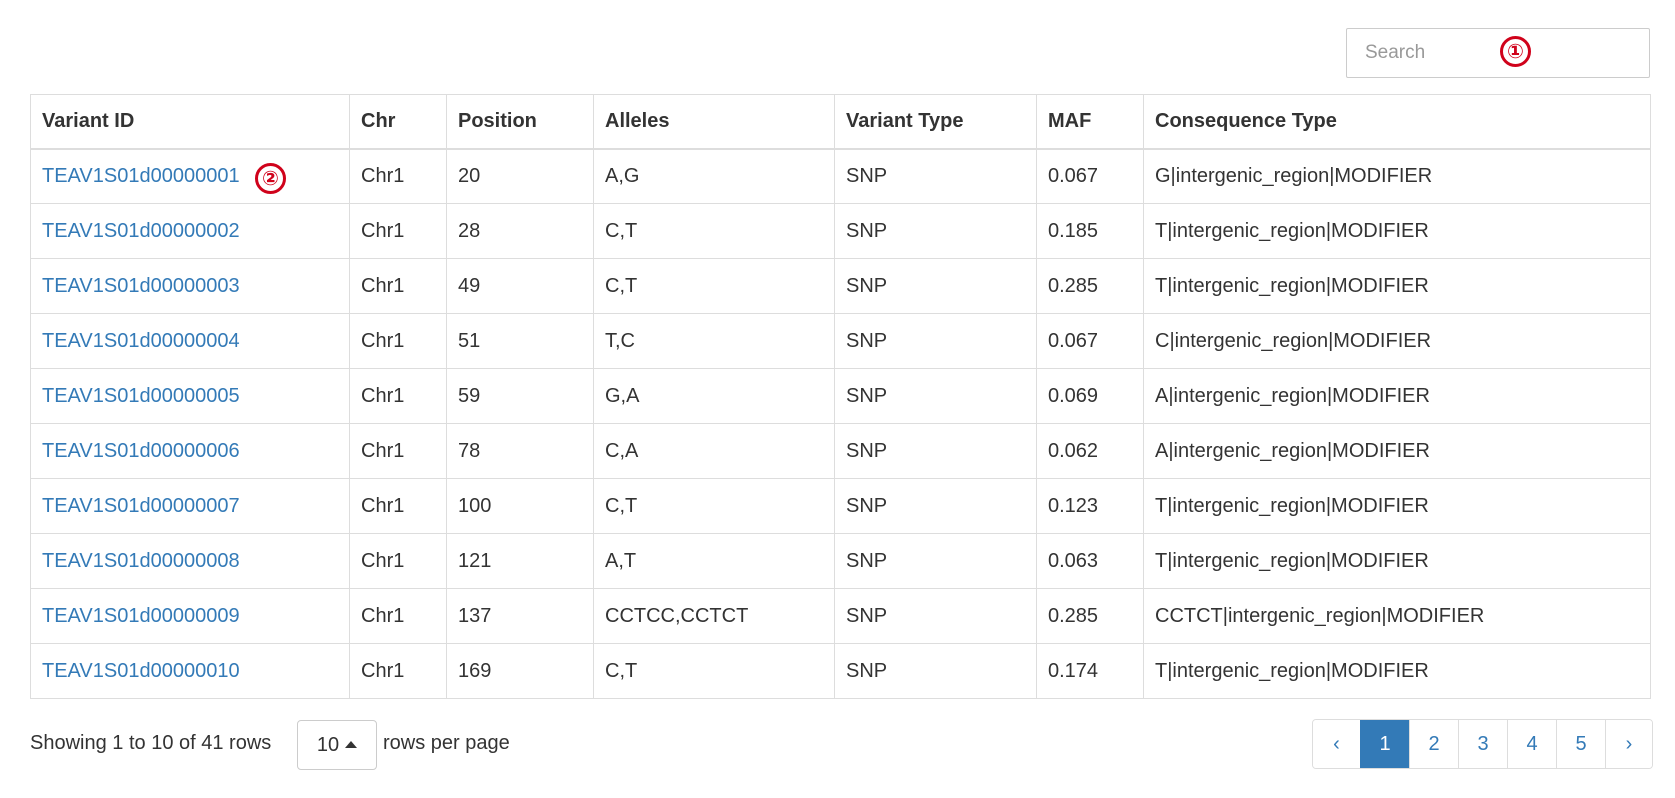 This screenshot has height=798, width=1675. Describe the element at coordinates (520, 286) in the screenshot. I see `cell-position: 49` at that location.